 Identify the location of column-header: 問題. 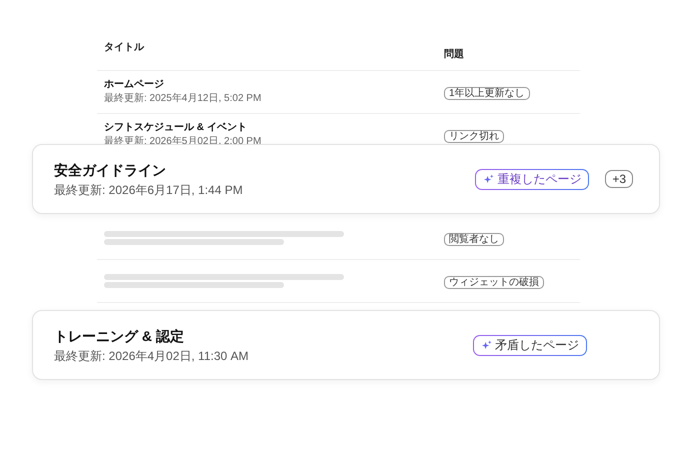
(454, 54).